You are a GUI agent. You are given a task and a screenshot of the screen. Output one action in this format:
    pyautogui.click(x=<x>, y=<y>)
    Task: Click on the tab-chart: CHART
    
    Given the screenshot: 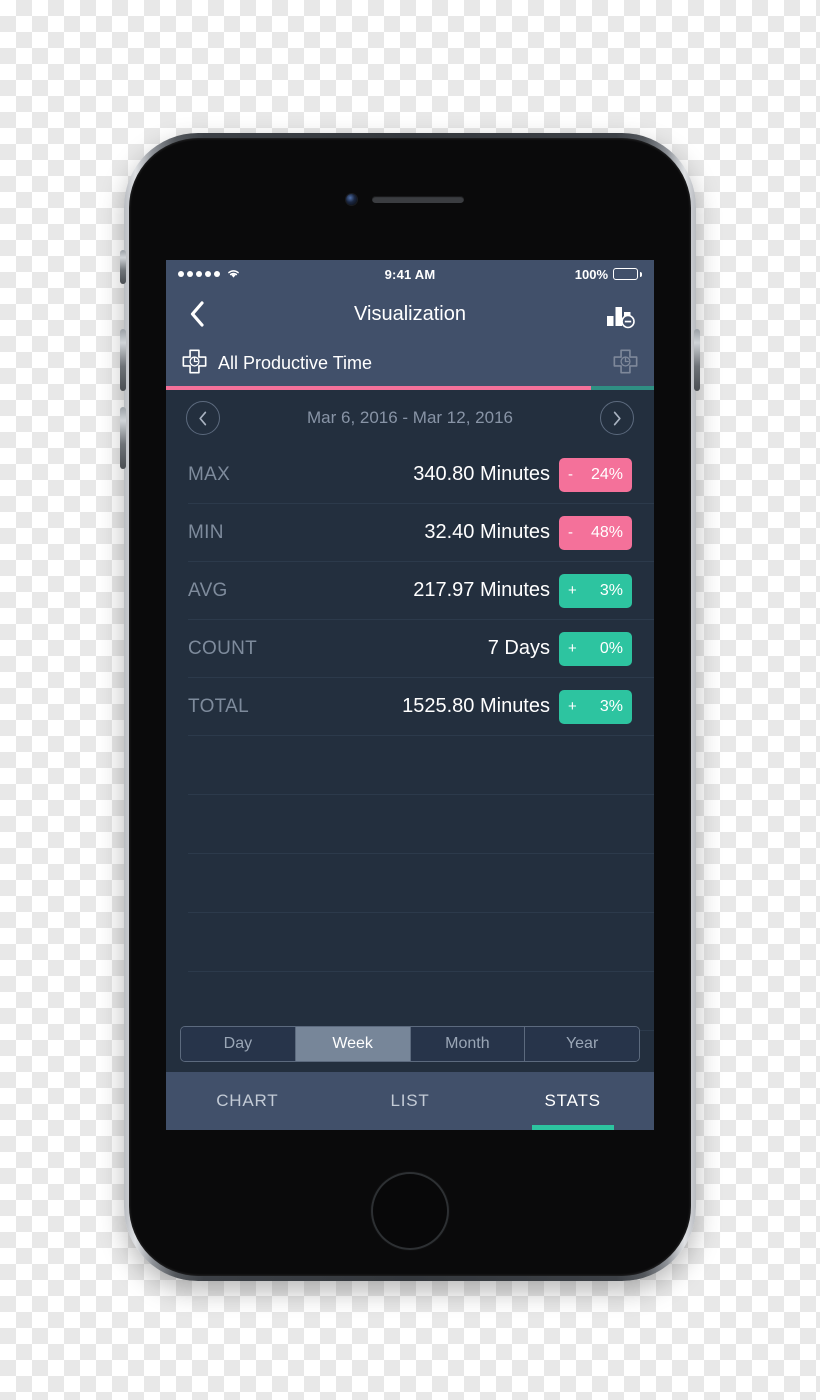 What is the action you would take?
    pyautogui.click(x=247, y=1101)
    